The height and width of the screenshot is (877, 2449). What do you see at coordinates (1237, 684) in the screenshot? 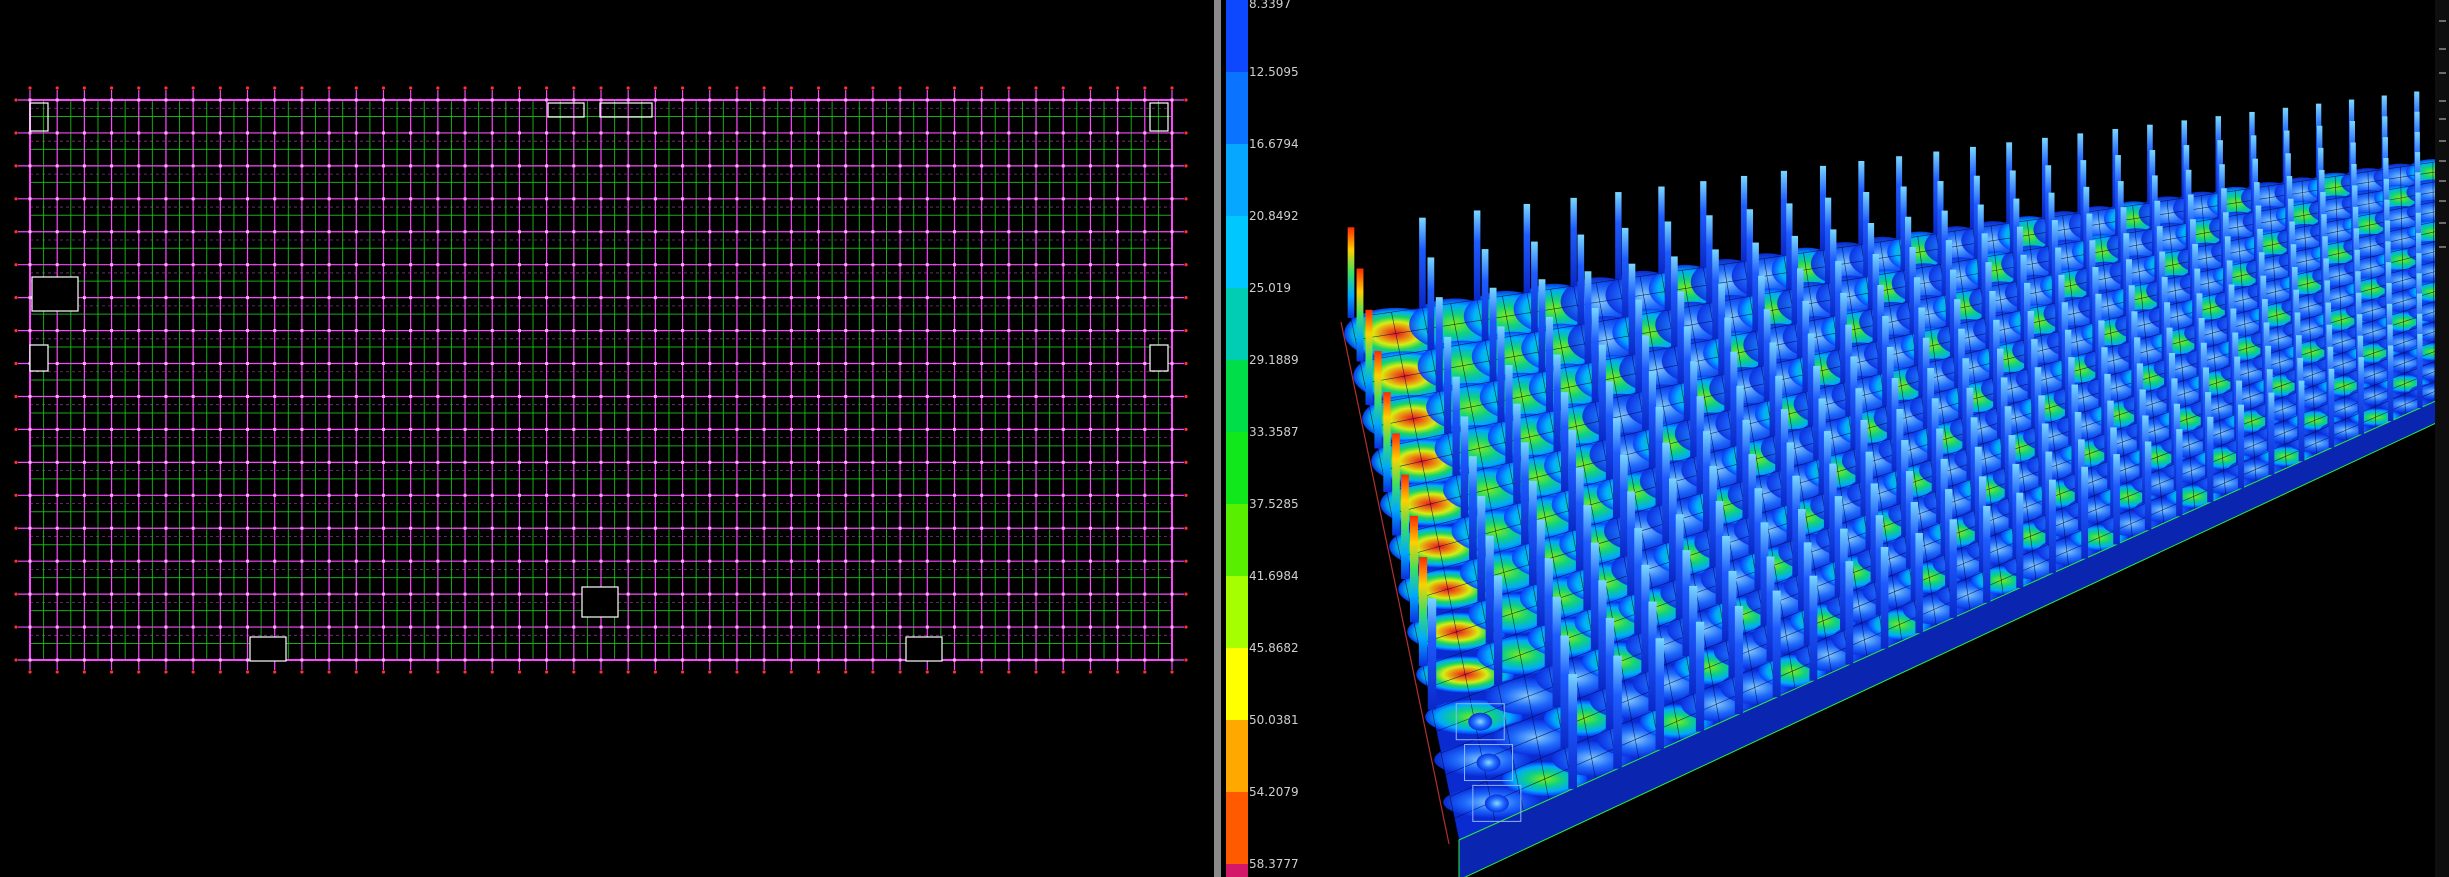
I see `legend-swatch` at bounding box center [1237, 684].